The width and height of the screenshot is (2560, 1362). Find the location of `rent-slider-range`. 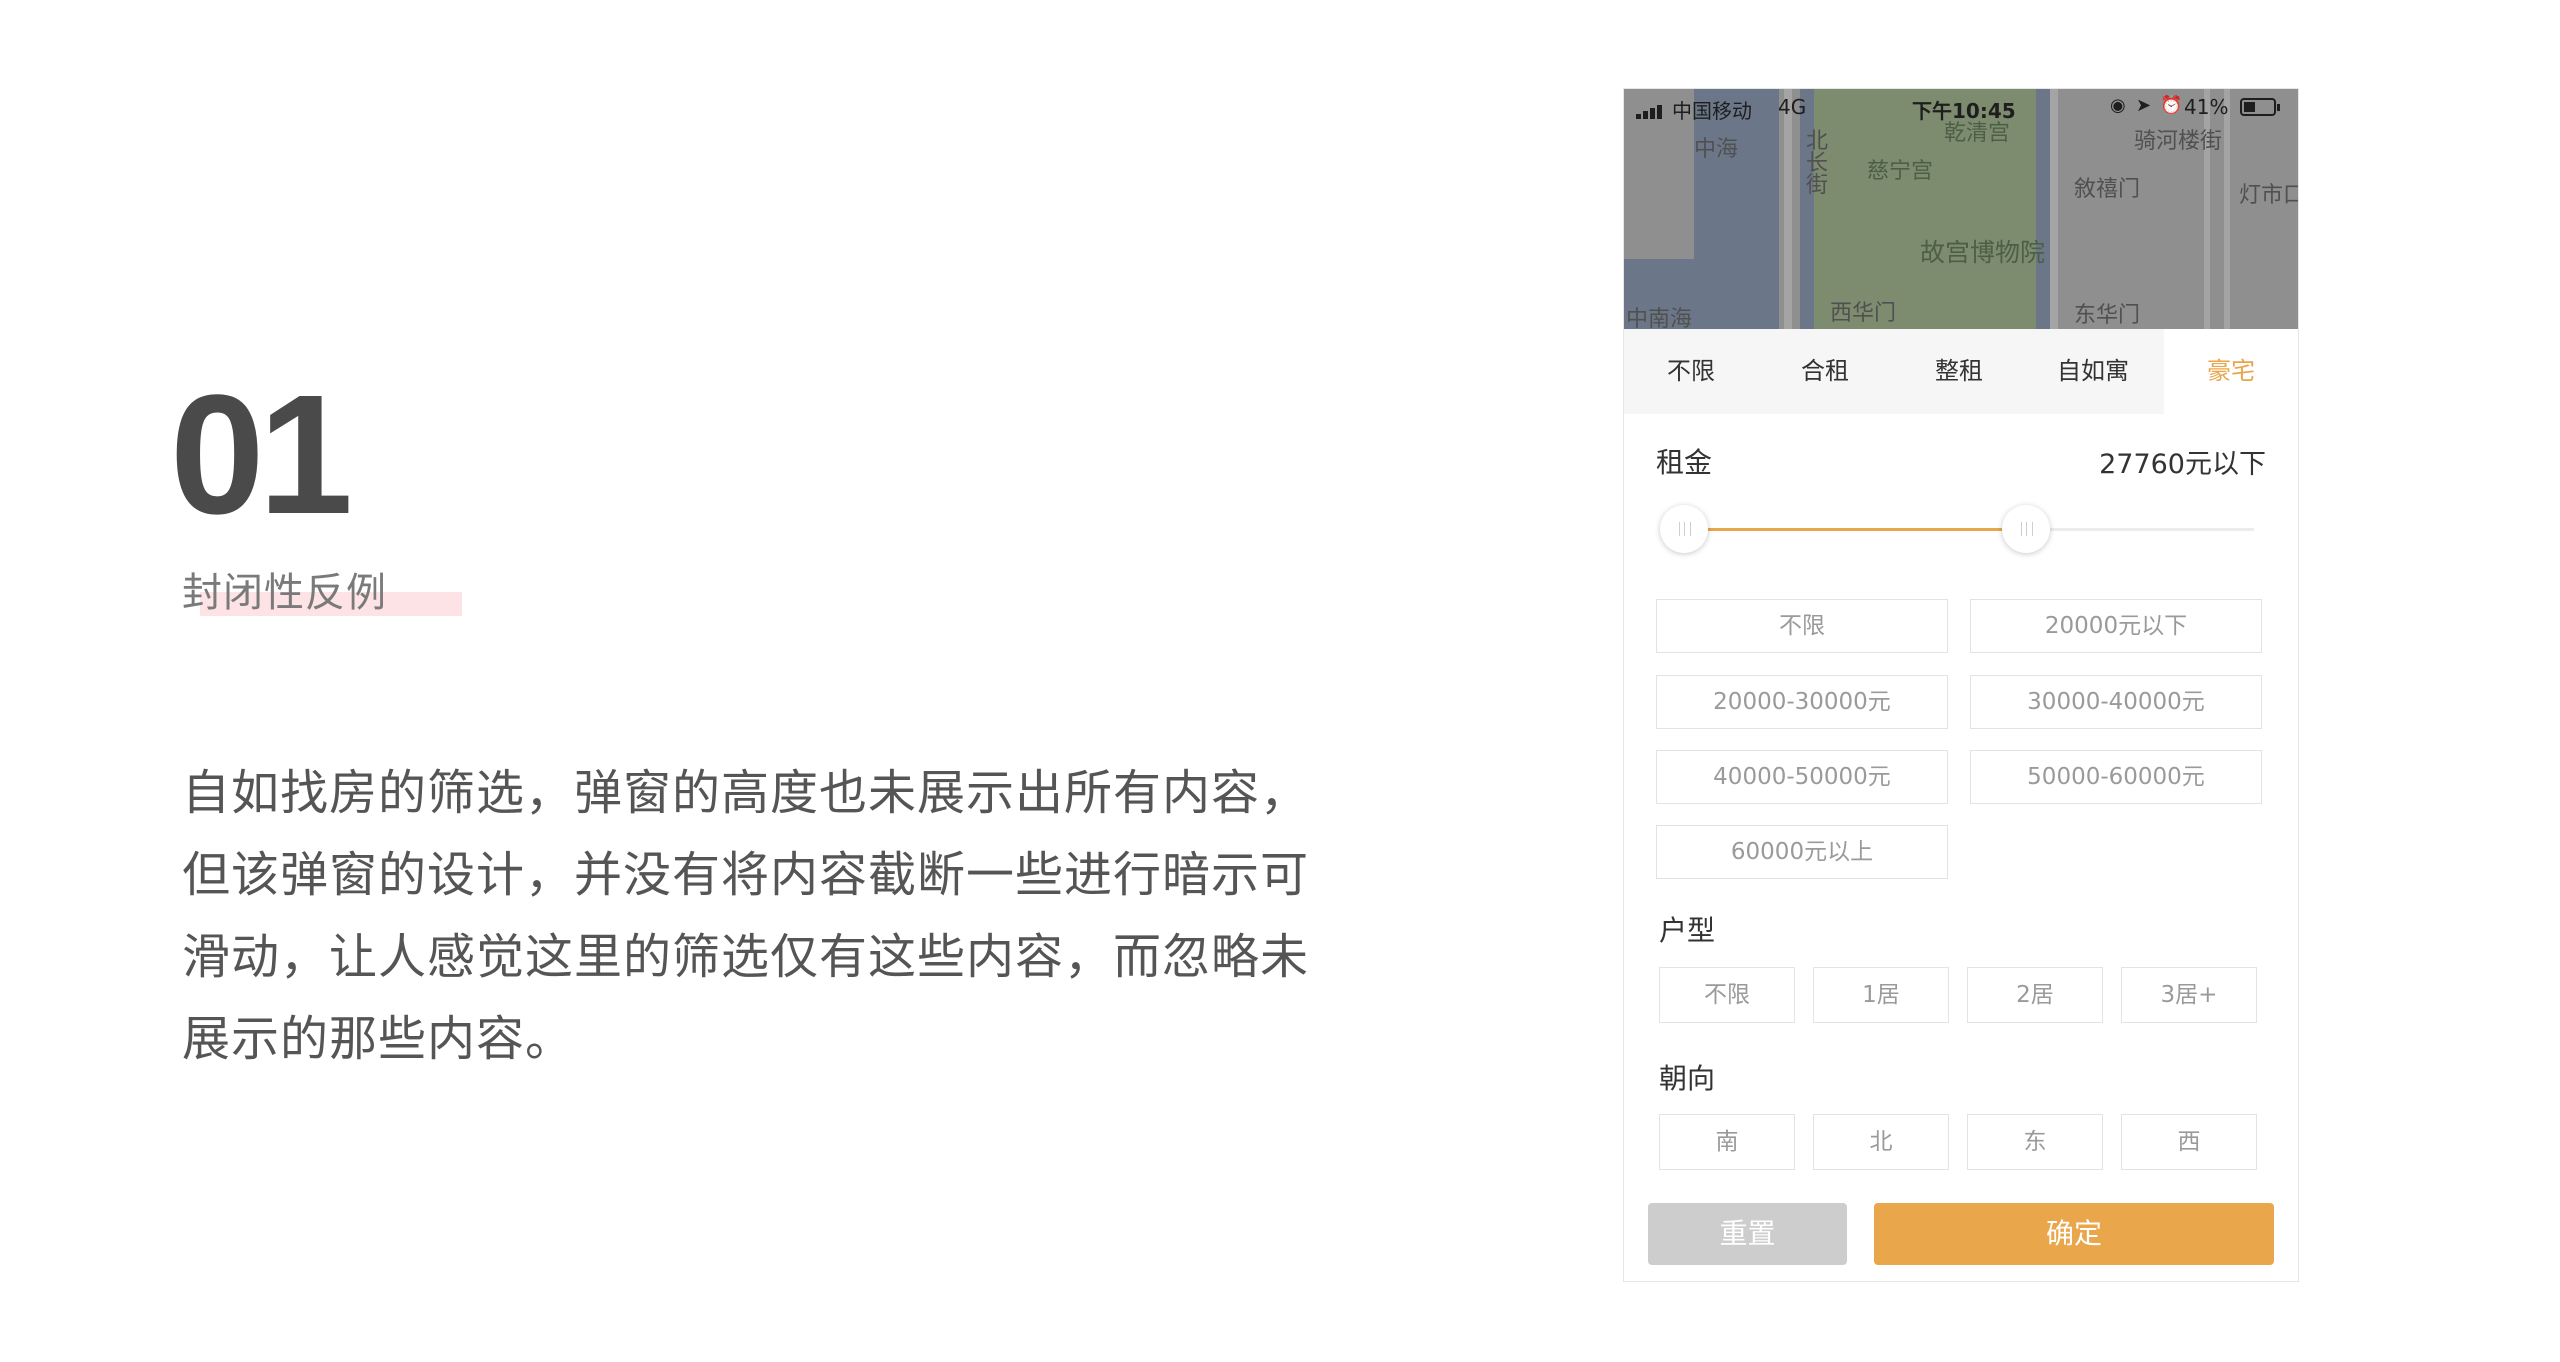

rent-slider-range is located at coordinates (1855, 529).